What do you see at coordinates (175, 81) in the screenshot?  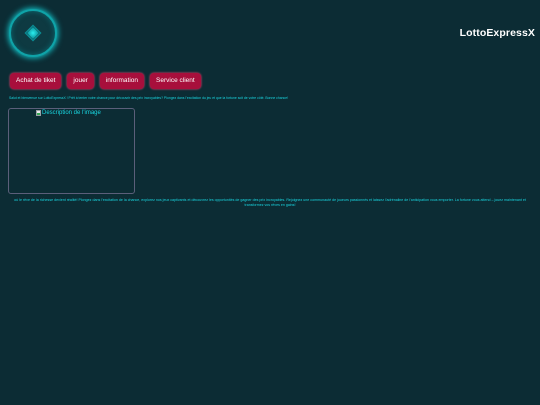 I see `nav-customer-service-button: Service client` at bounding box center [175, 81].